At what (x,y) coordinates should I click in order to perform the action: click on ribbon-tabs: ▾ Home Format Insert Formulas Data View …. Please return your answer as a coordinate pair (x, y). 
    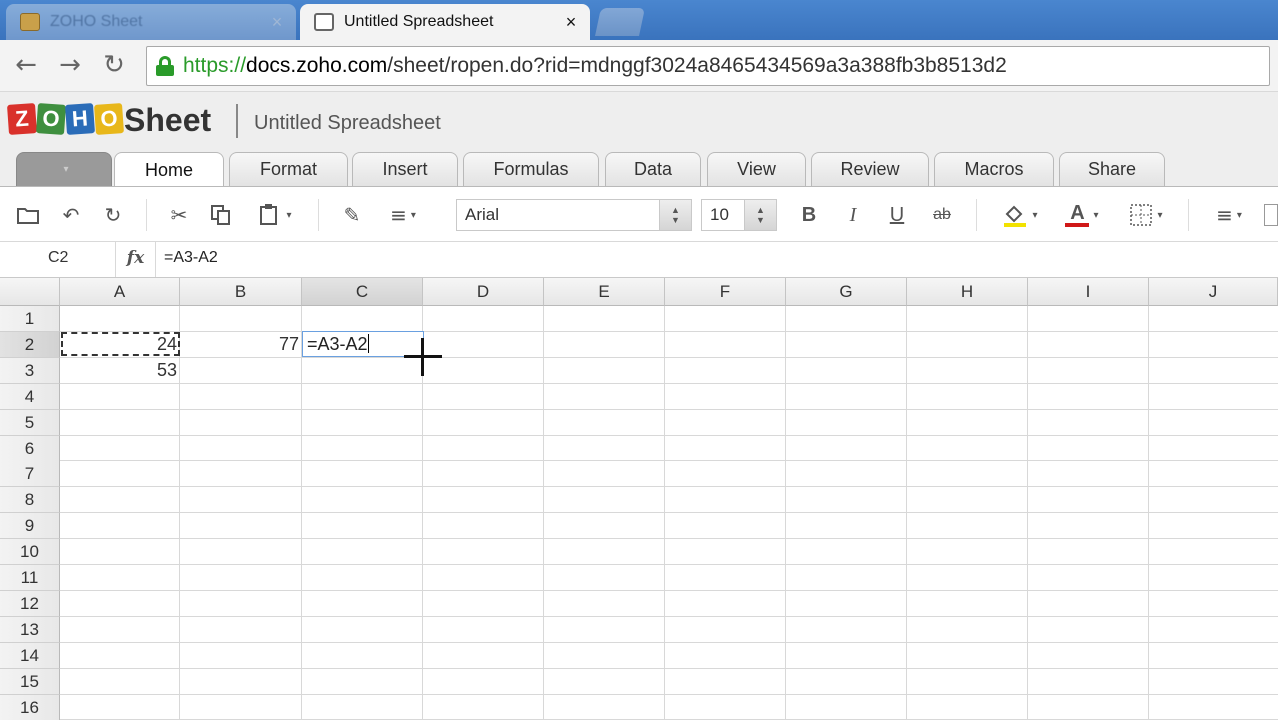
    Looking at the image, I should click on (639, 169).